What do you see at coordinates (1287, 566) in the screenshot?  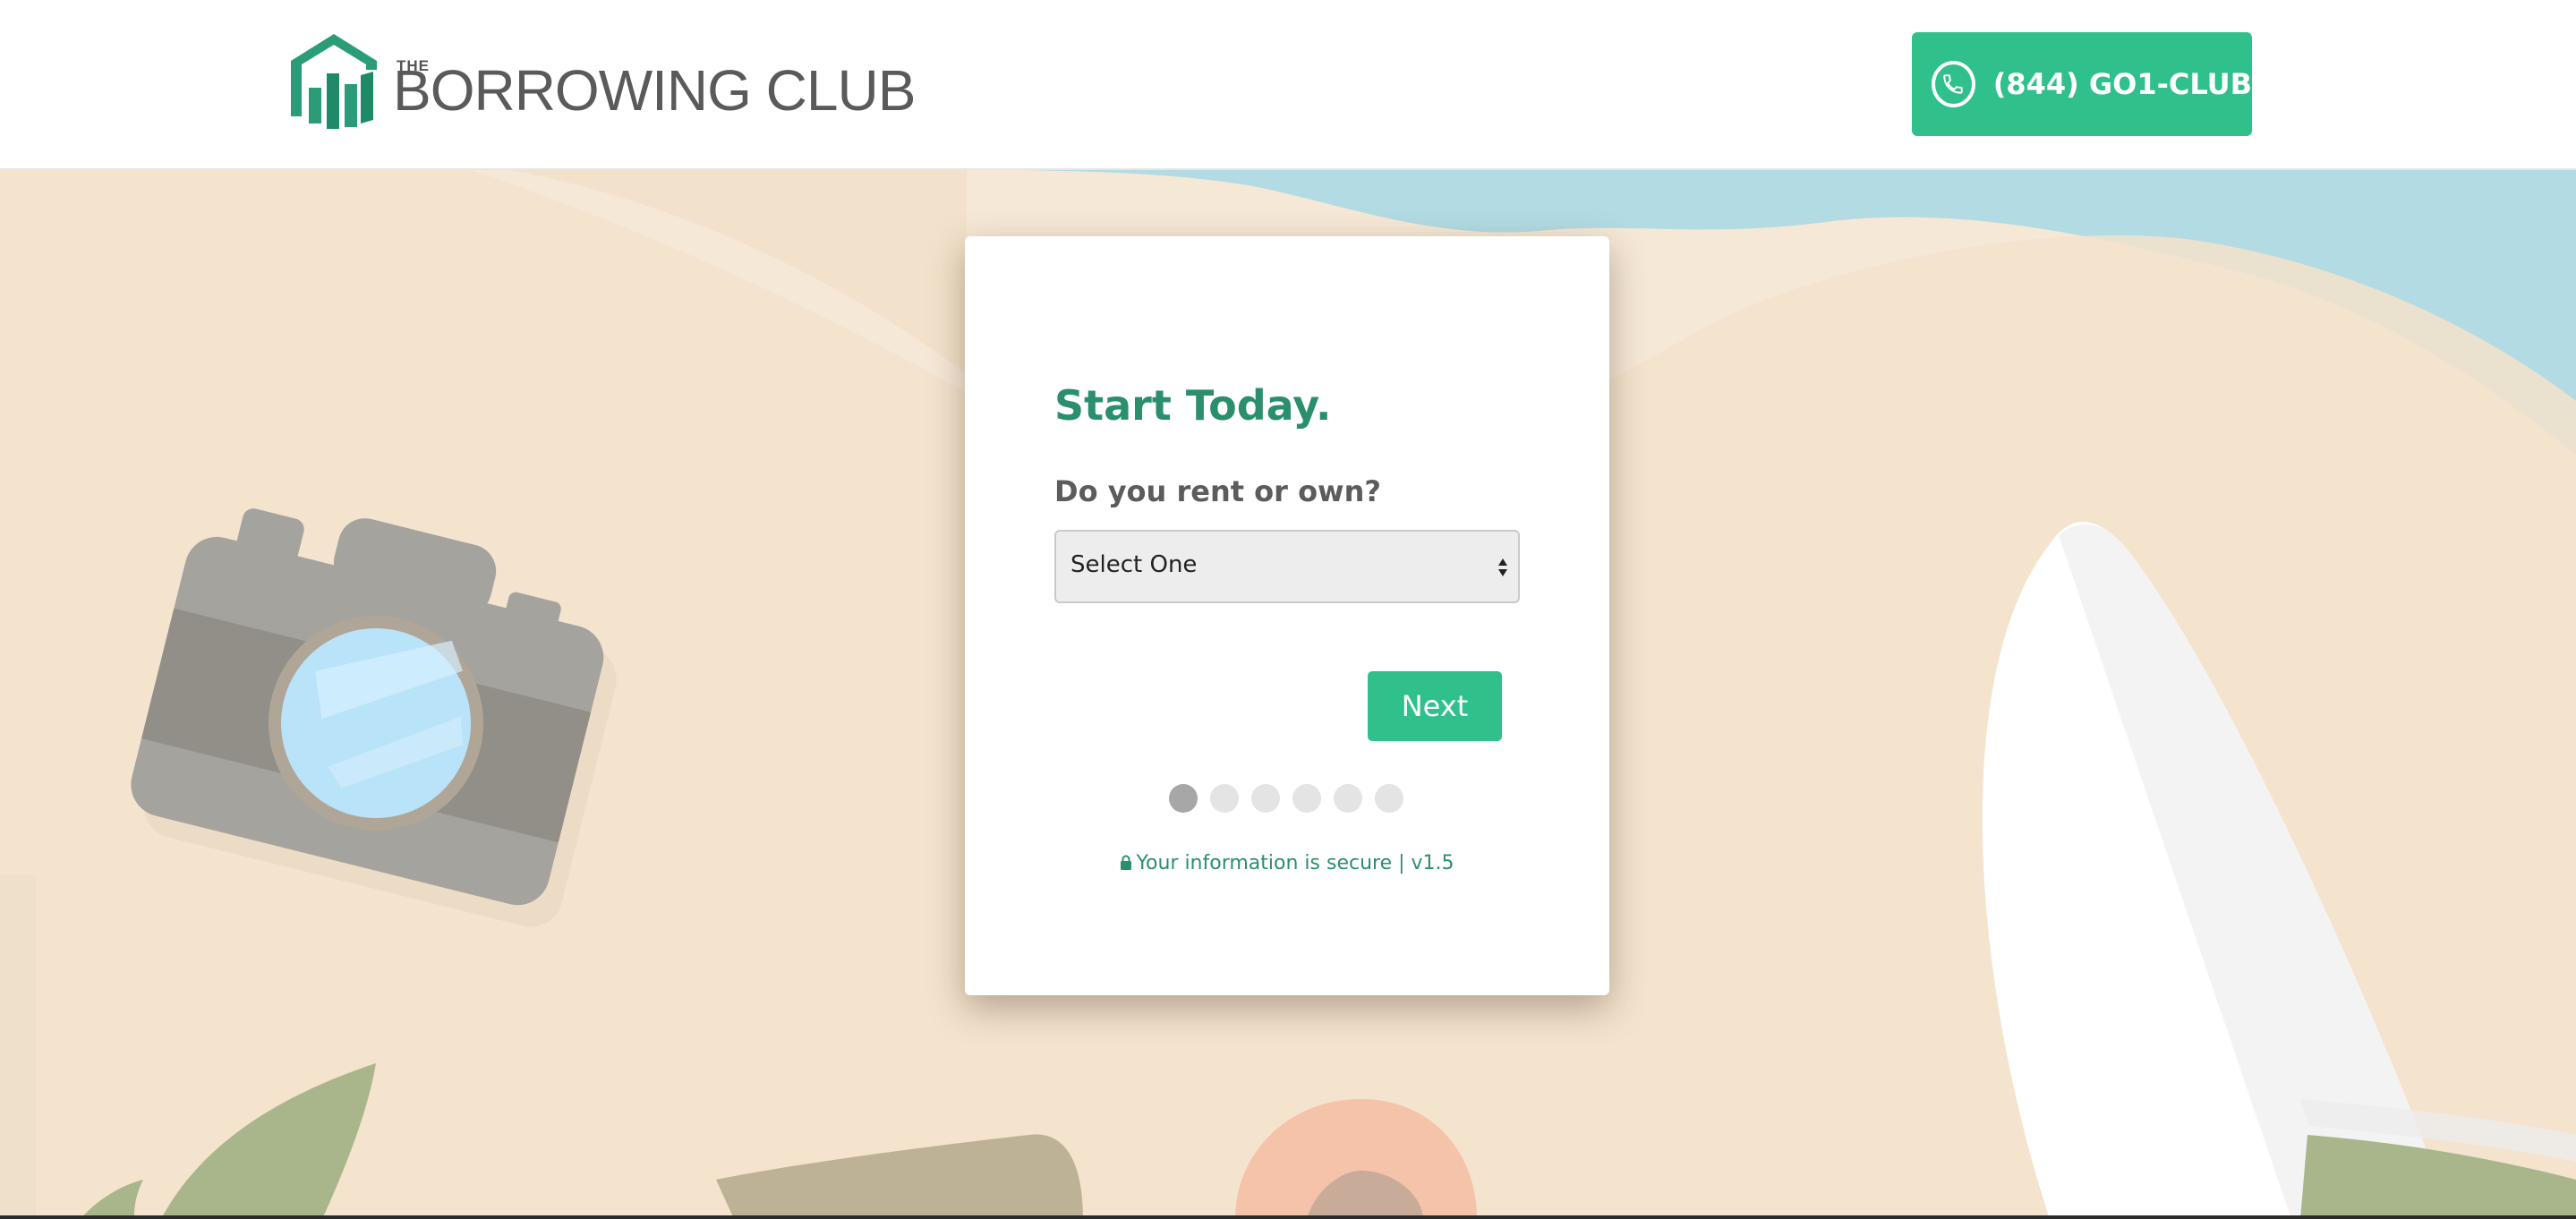 I see `rent-or-own-select: Select One` at bounding box center [1287, 566].